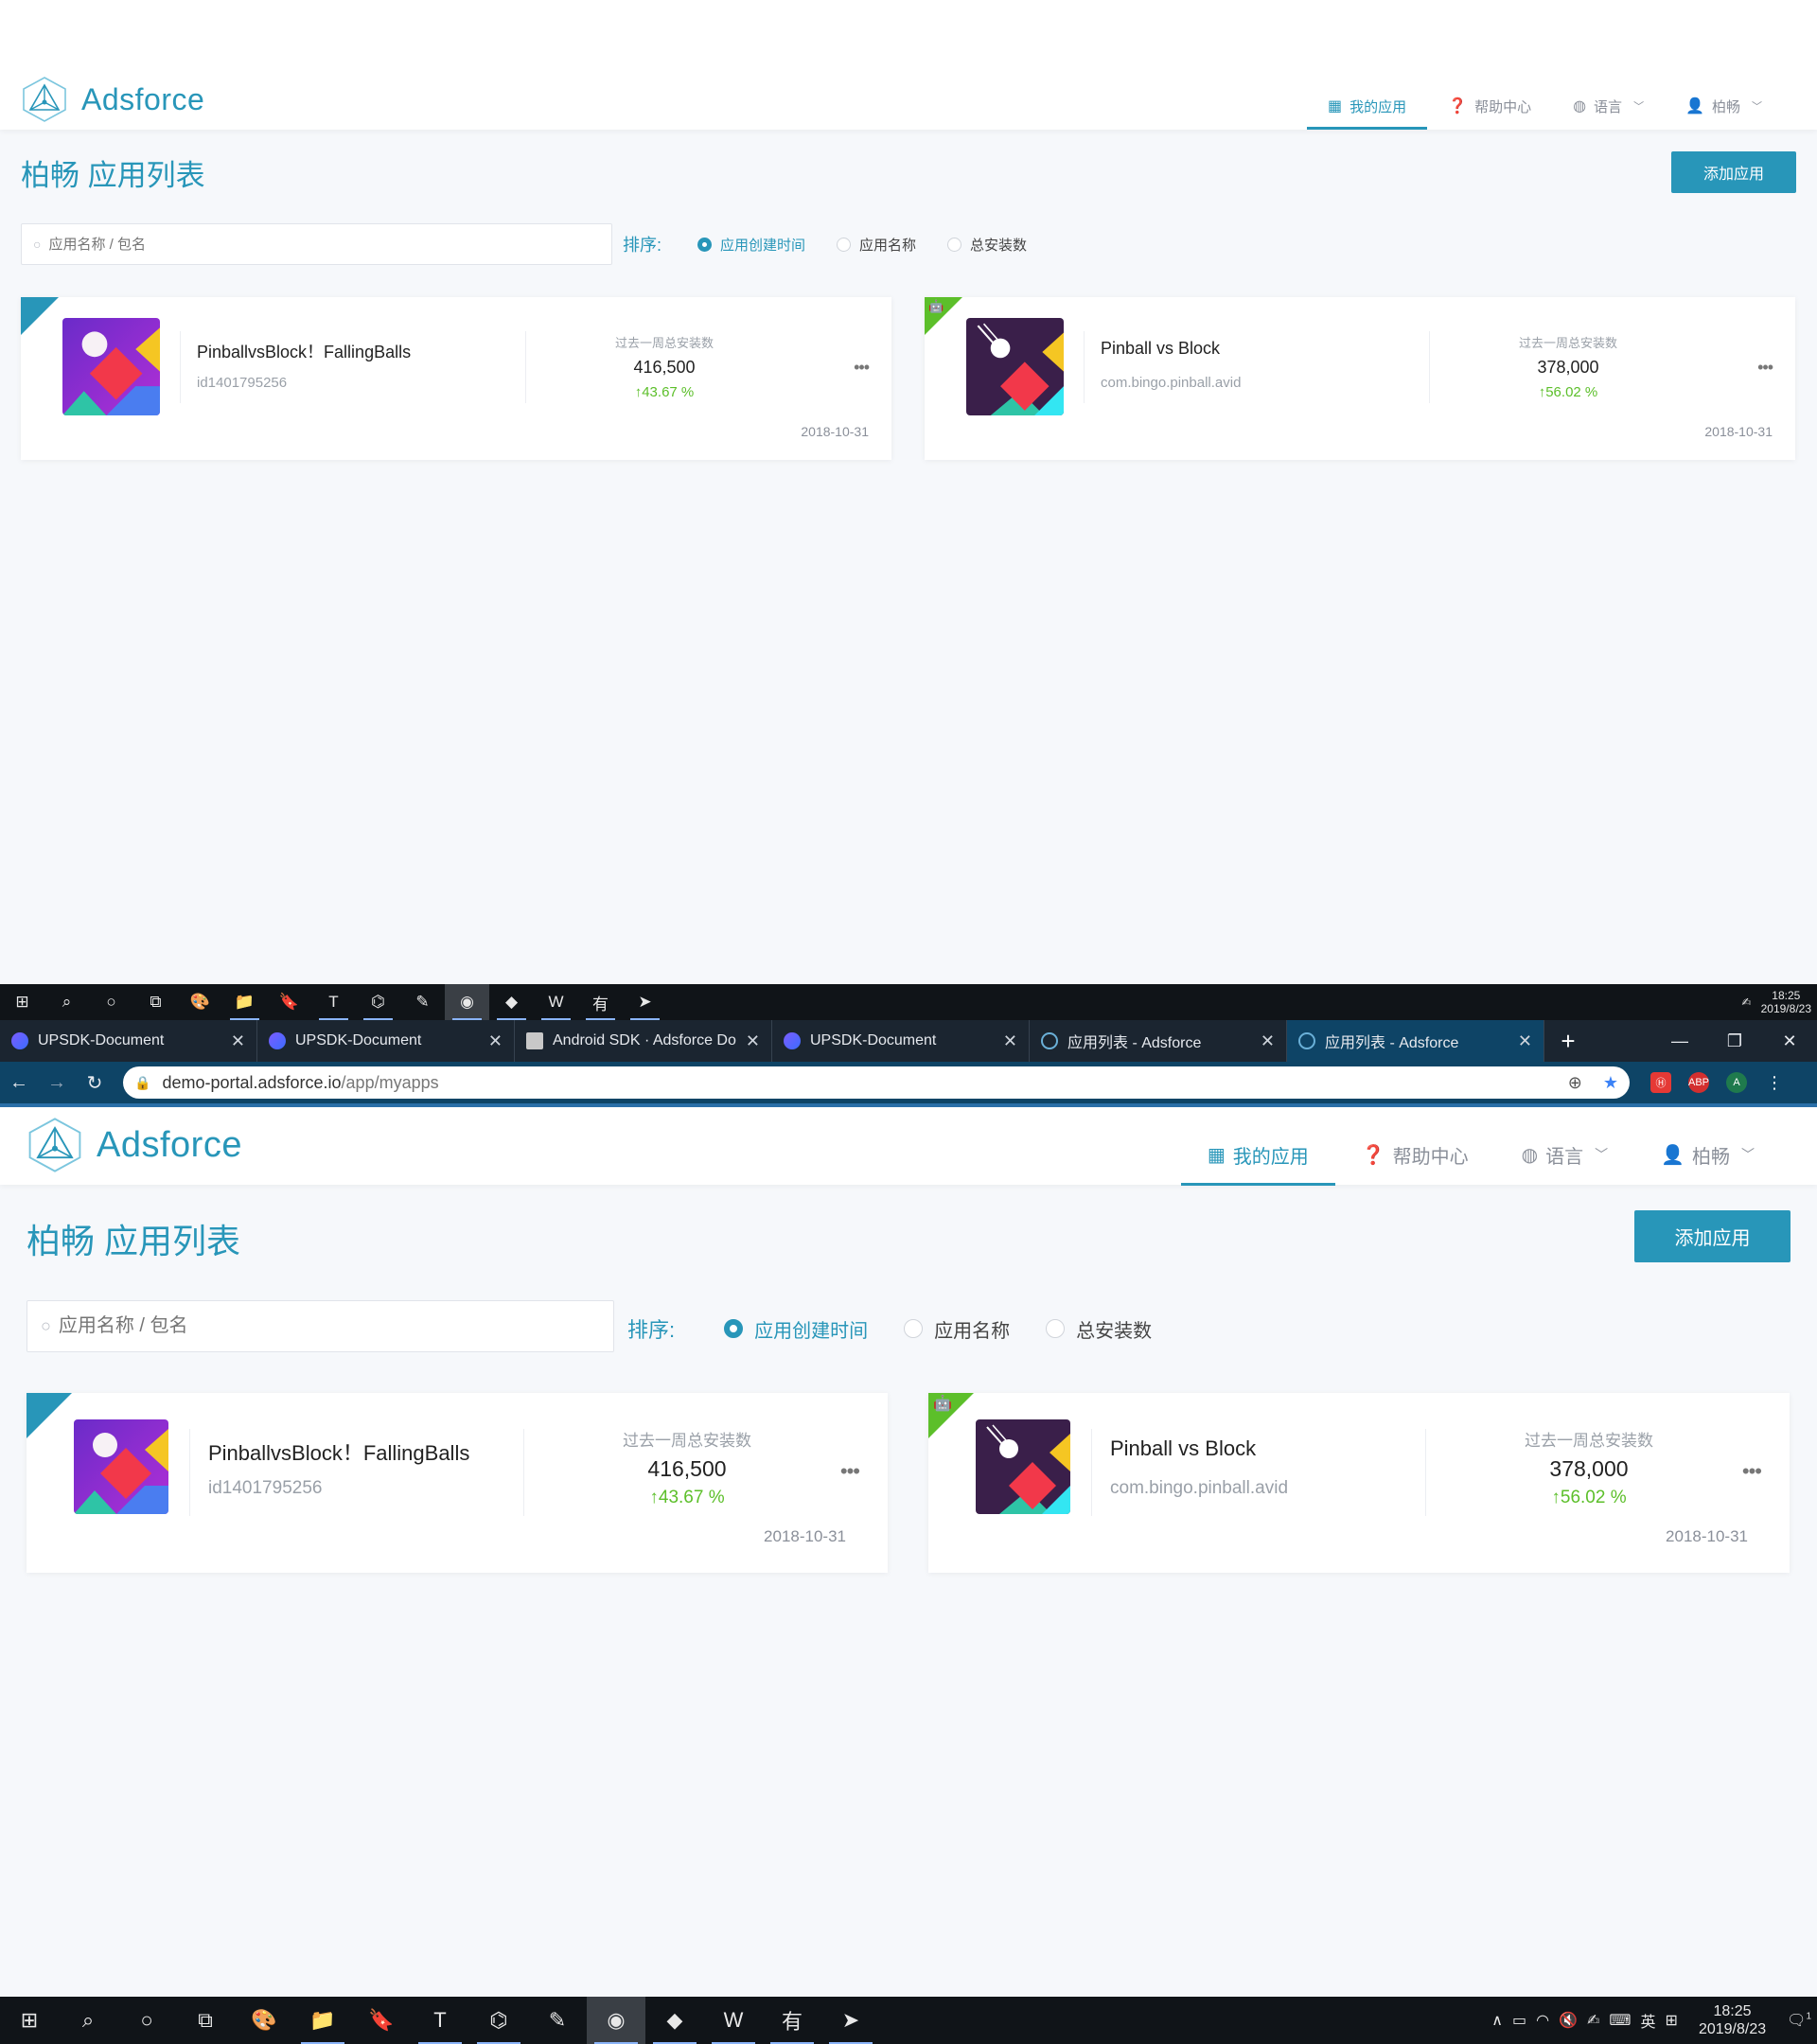 This screenshot has height=2044, width=1817. I want to click on new-tab-icon: +, so click(1568, 1041).